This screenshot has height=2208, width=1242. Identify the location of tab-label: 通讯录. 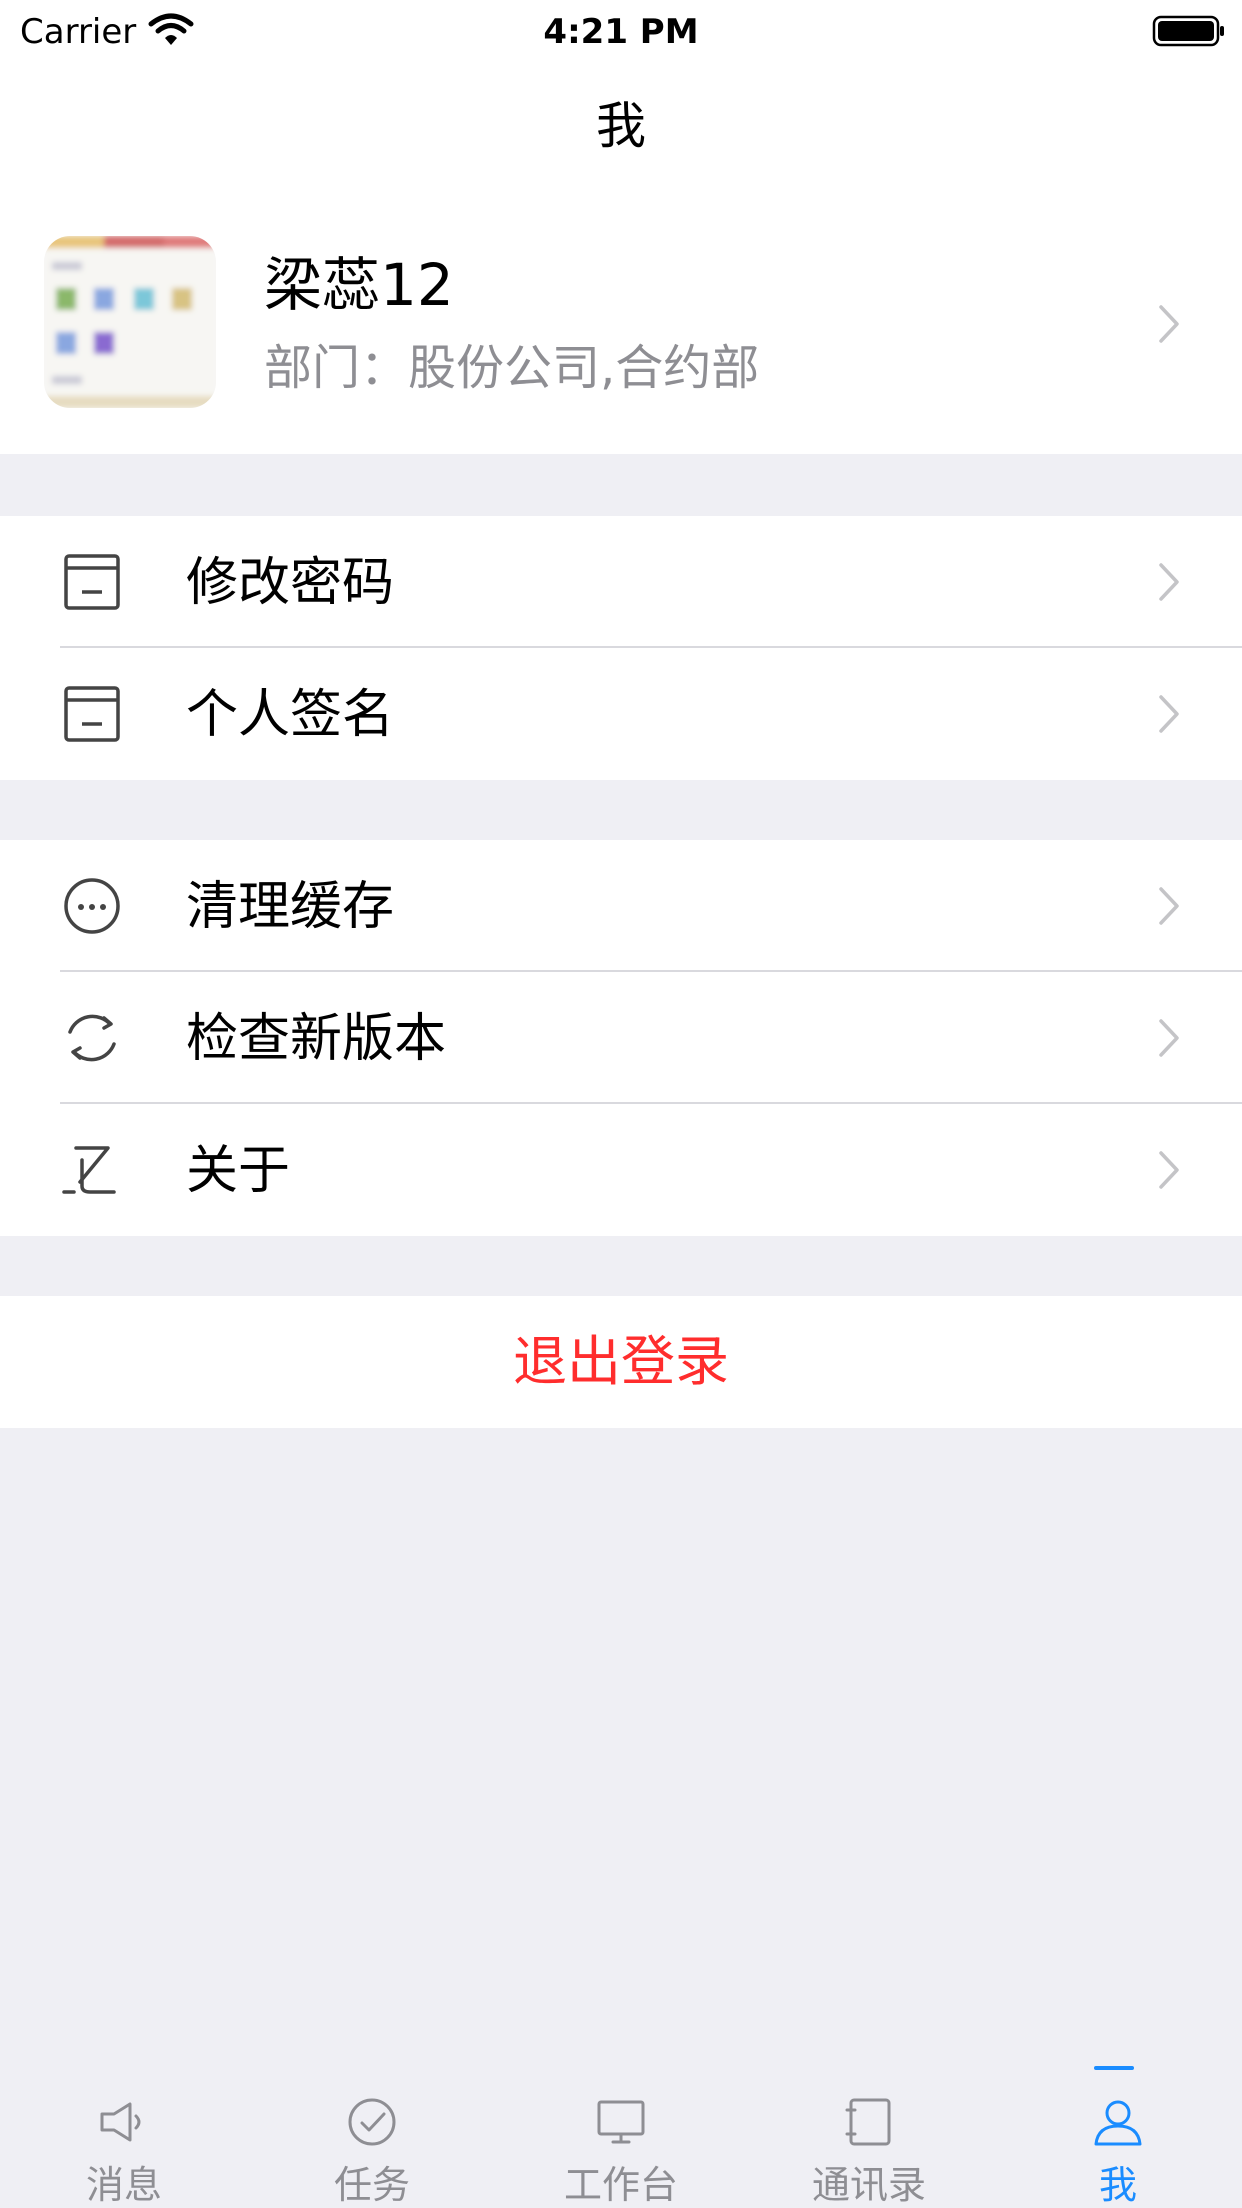
(868, 2185).